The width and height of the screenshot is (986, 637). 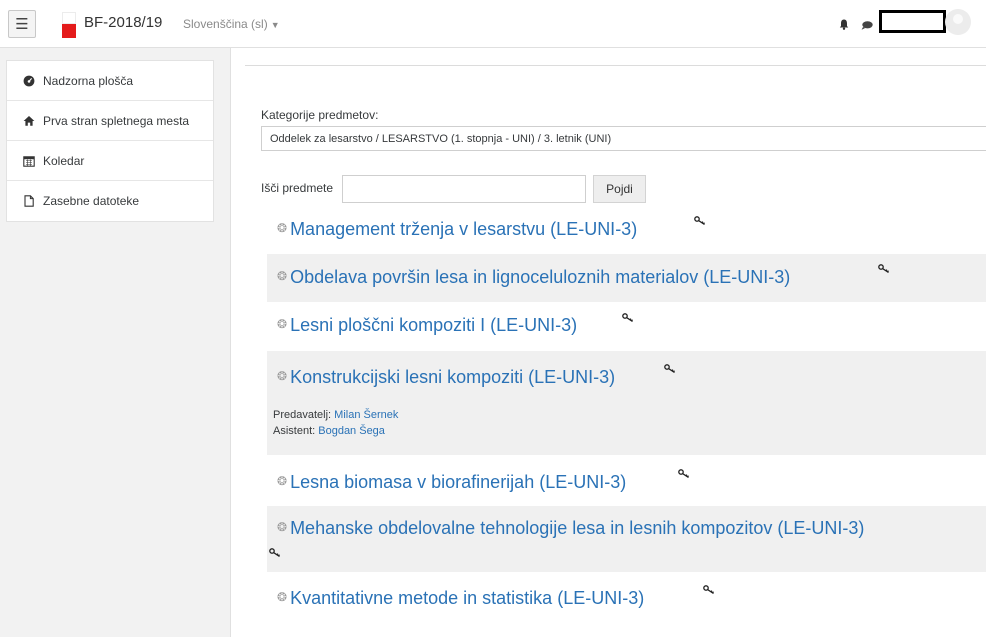 I want to click on top-navbar: ☰ BF-2018/19 Slovenščina (sl) ▼, so click(x=493, y=24).